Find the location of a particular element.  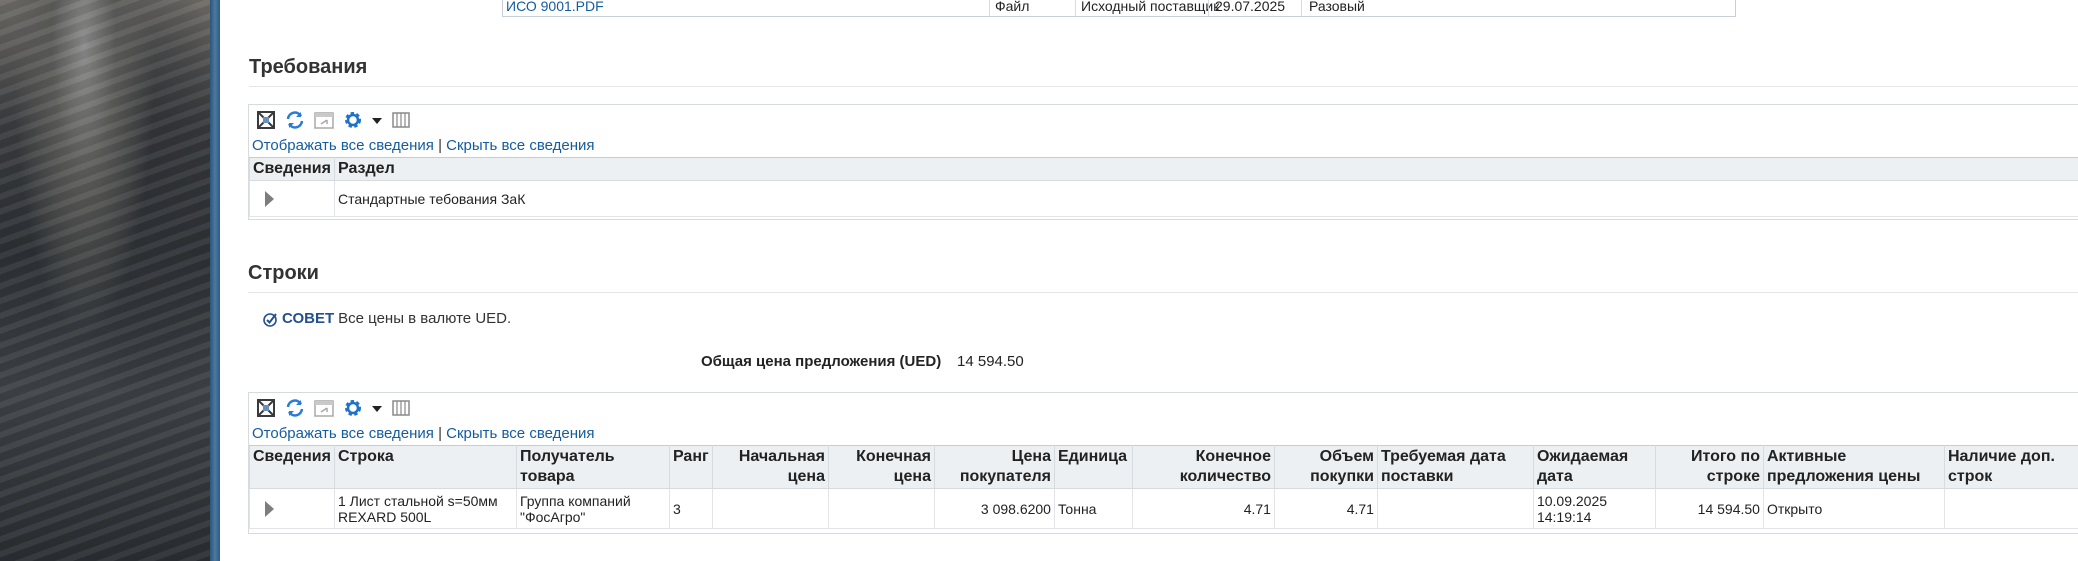

section-cell: Стандартные тебования ЗаК is located at coordinates (1206, 198).